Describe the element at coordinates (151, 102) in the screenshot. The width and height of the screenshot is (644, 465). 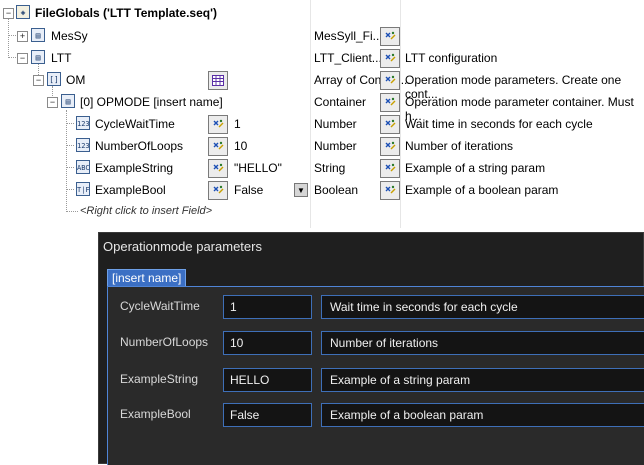
I see `tree-item-label: [0] OPMODE [insert name]` at that location.